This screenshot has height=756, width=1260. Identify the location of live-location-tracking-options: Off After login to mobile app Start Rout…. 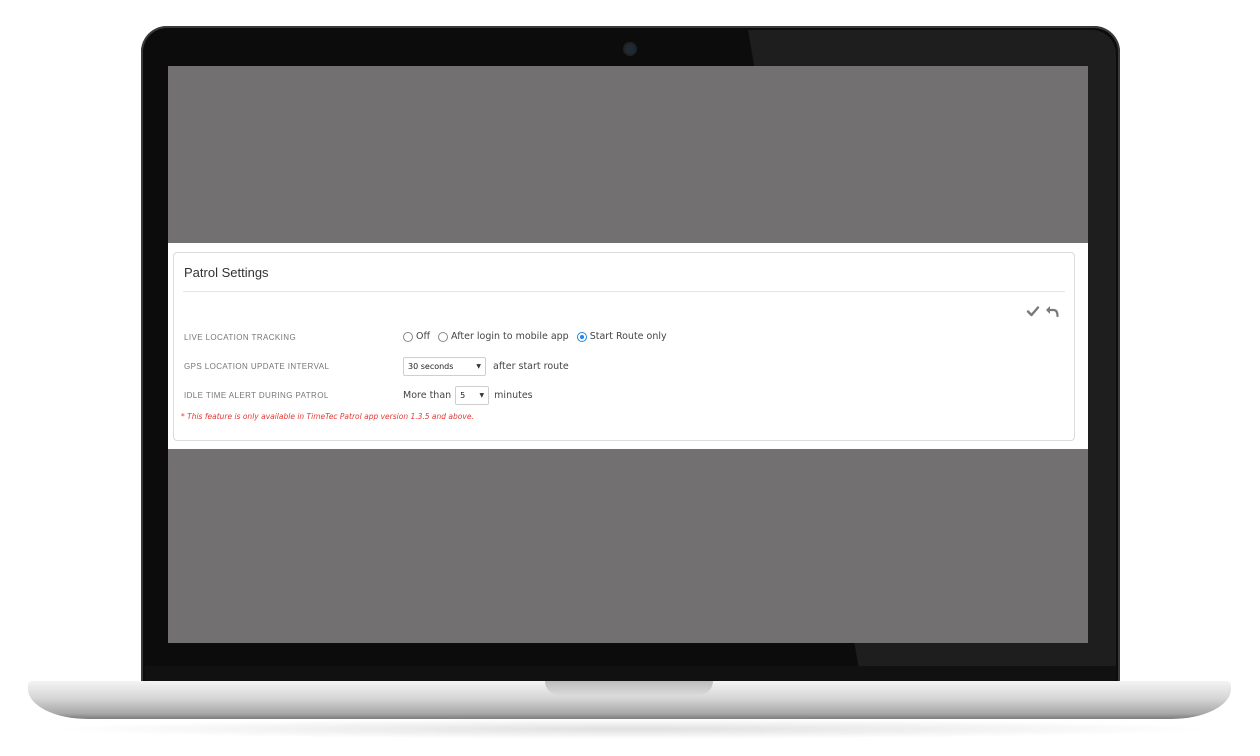
(536, 336).